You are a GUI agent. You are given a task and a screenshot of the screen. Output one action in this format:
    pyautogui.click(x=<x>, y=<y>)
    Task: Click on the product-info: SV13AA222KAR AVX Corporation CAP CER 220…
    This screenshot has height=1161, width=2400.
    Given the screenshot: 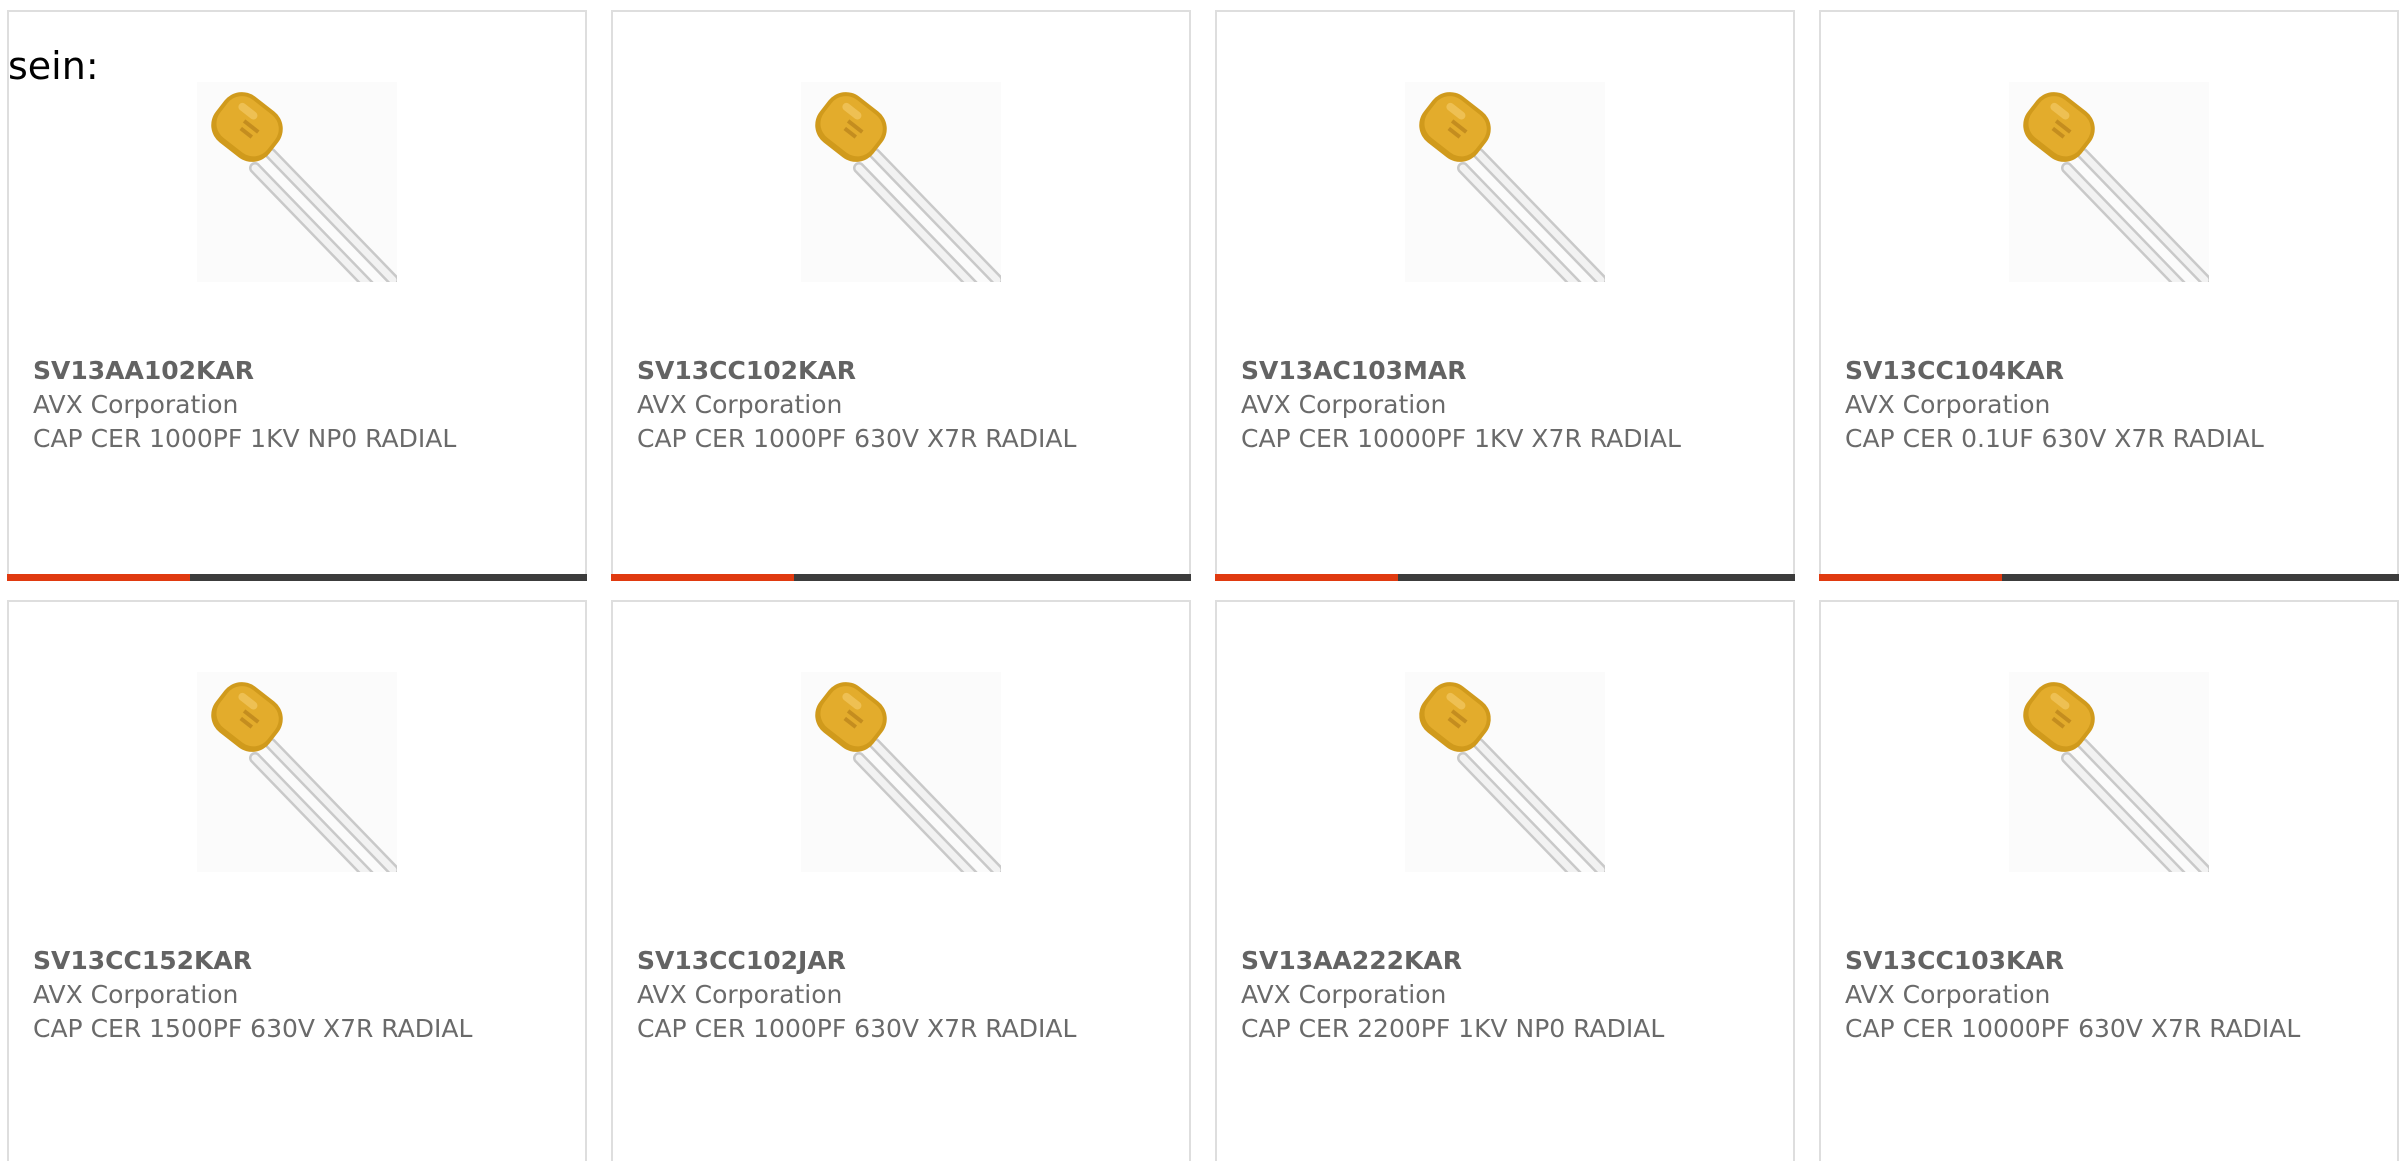 What is the action you would take?
    pyautogui.click(x=1506, y=995)
    